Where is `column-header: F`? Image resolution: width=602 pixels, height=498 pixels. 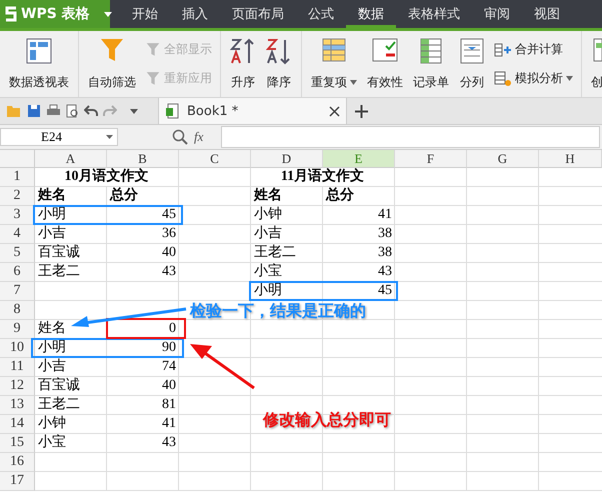 column-header: F is located at coordinates (431, 159).